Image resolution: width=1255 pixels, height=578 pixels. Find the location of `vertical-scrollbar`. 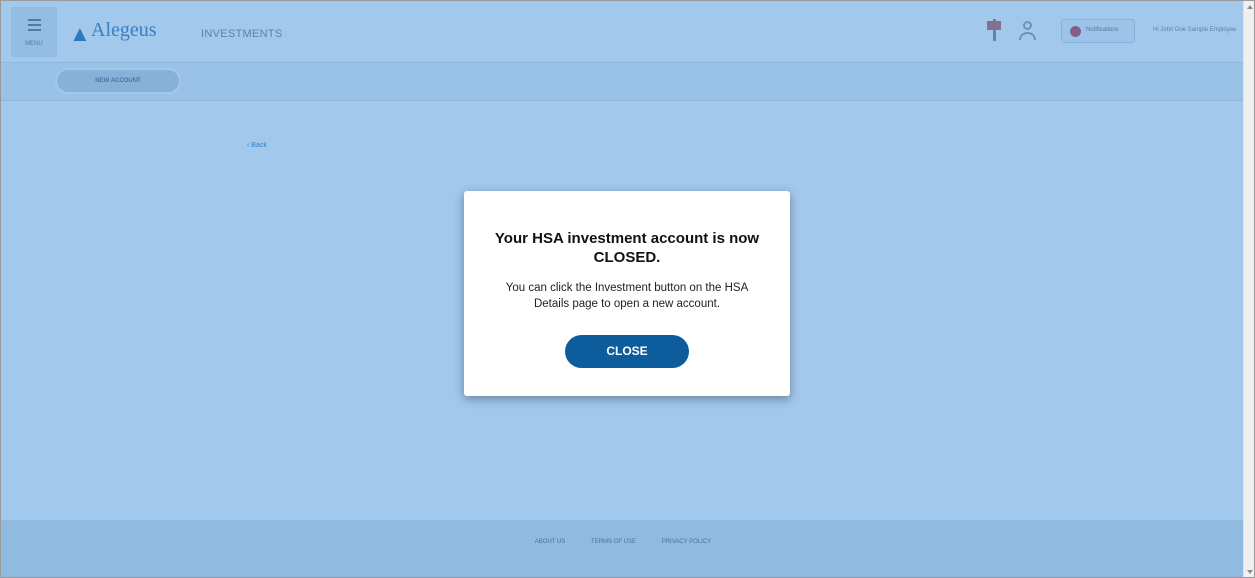

vertical-scrollbar is located at coordinates (1248, 289).